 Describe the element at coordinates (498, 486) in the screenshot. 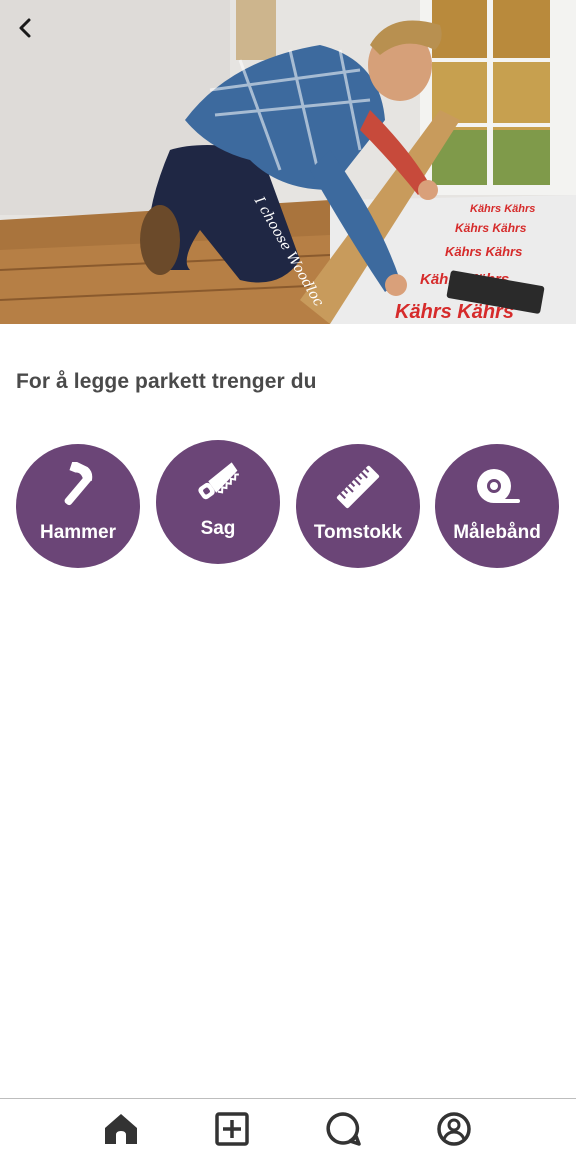

I see `measuring-tape-icon` at that location.